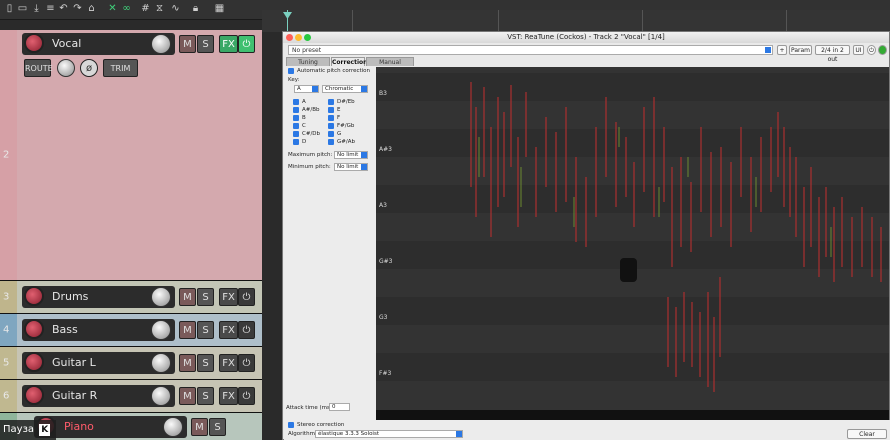 The width and height of the screenshot is (890, 440). Describe the element at coordinates (339, 407) in the screenshot. I see `attack-time-input: 0` at that location.